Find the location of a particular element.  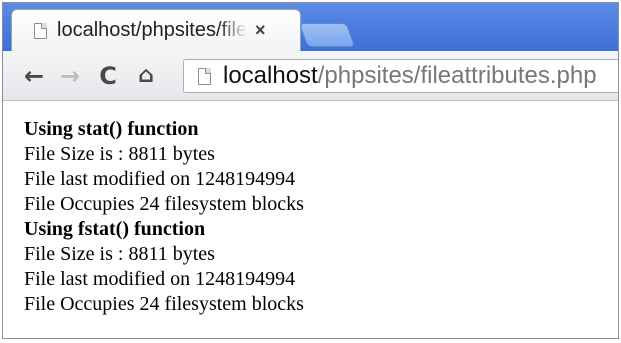

browser-tab: localhost/phpsites/file × is located at coordinates (156, 30).